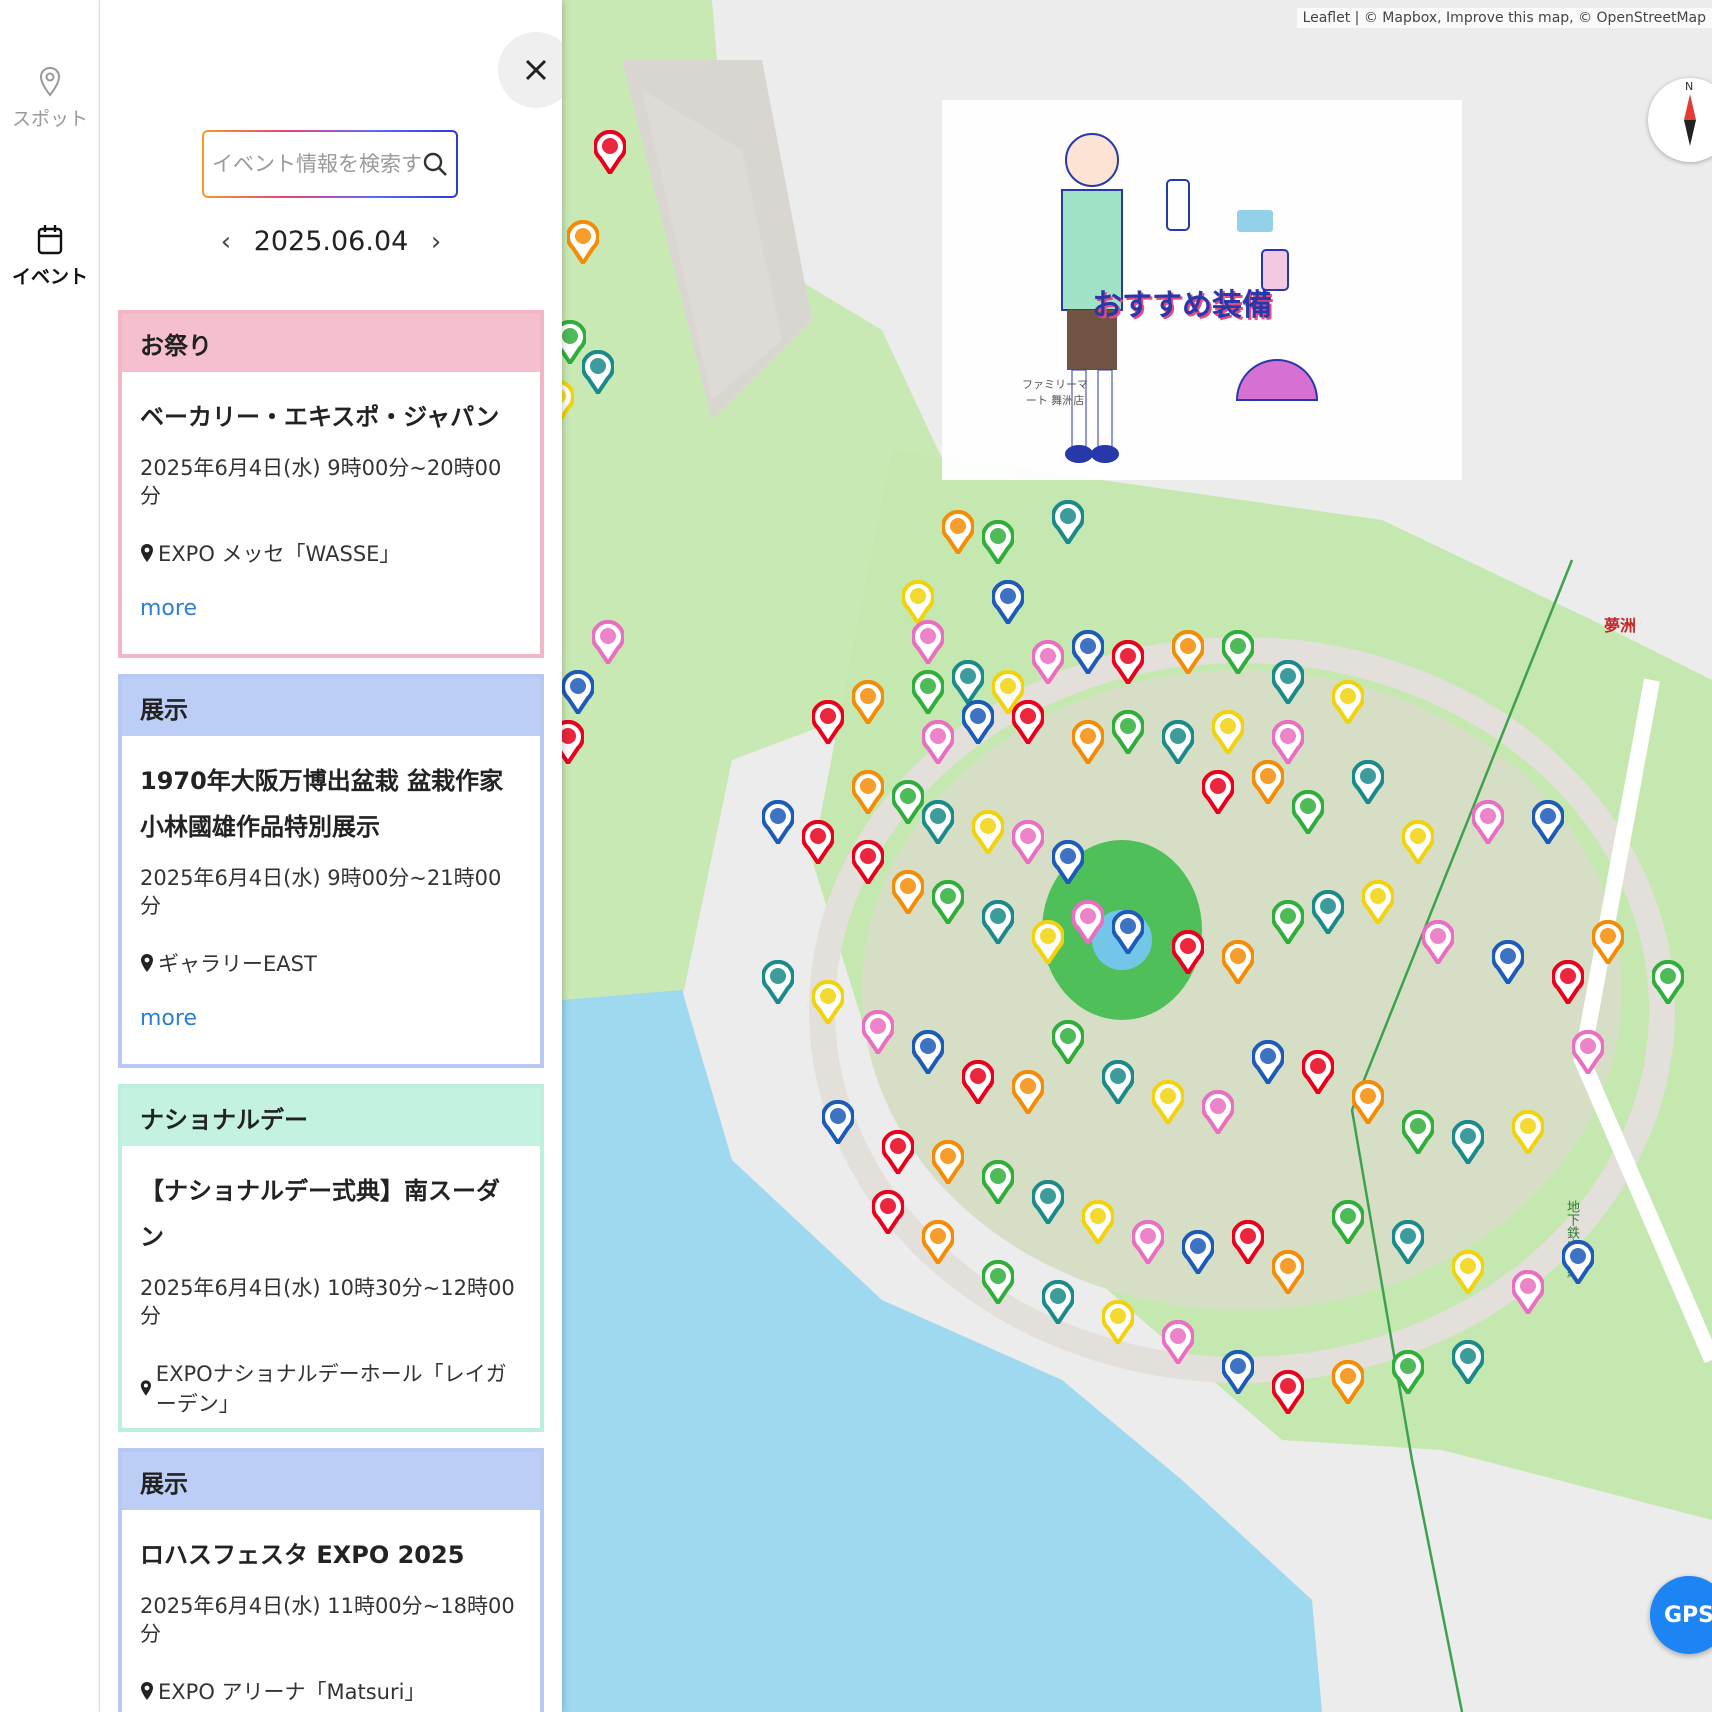 This screenshot has width=1712, height=1712. What do you see at coordinates (50, 256) in the screenshot?
I see `rail-item-event: イベント` at bounding box center [50, 256].